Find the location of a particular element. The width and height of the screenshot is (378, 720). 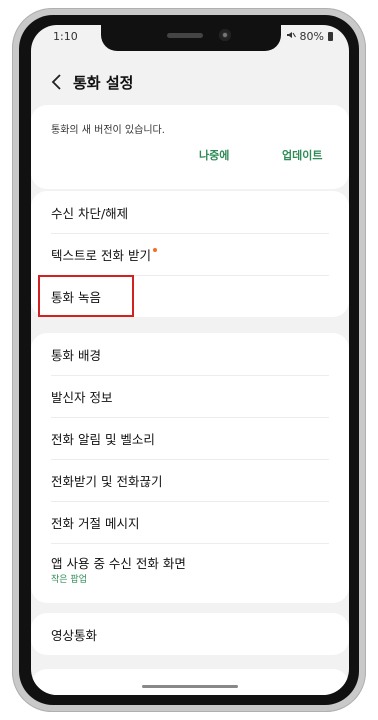

list-item: 텍스트로 전화 받기 is located at coordinates (190, 254).